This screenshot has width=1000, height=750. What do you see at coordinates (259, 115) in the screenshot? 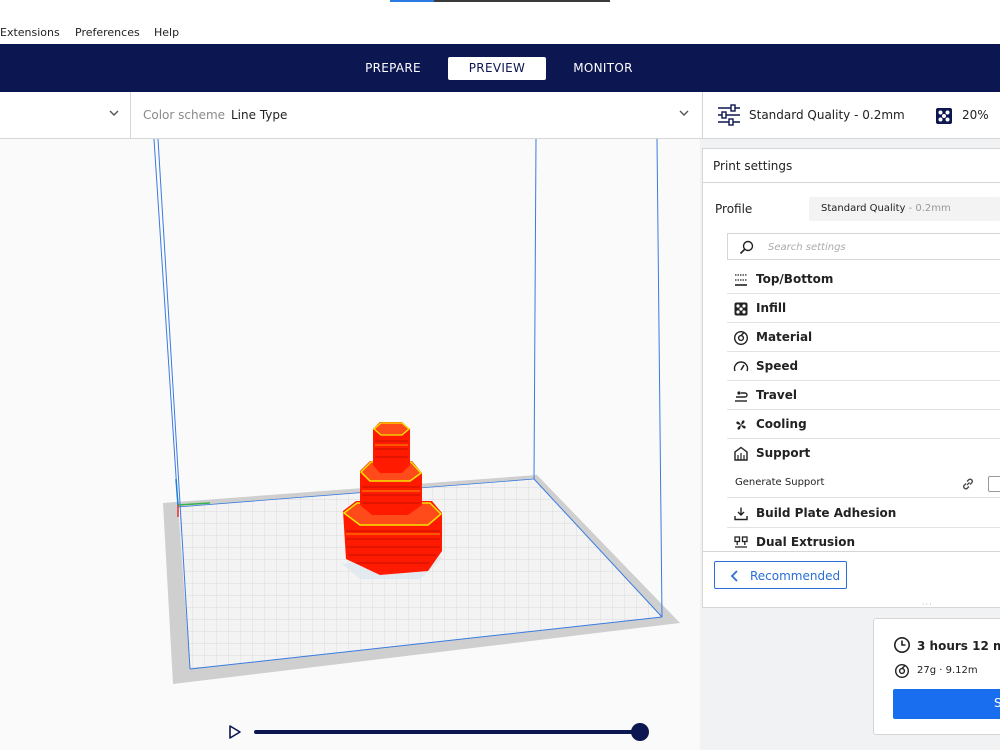
I see `color-scheme-value: Line Type` at bounding box center [259, 115].